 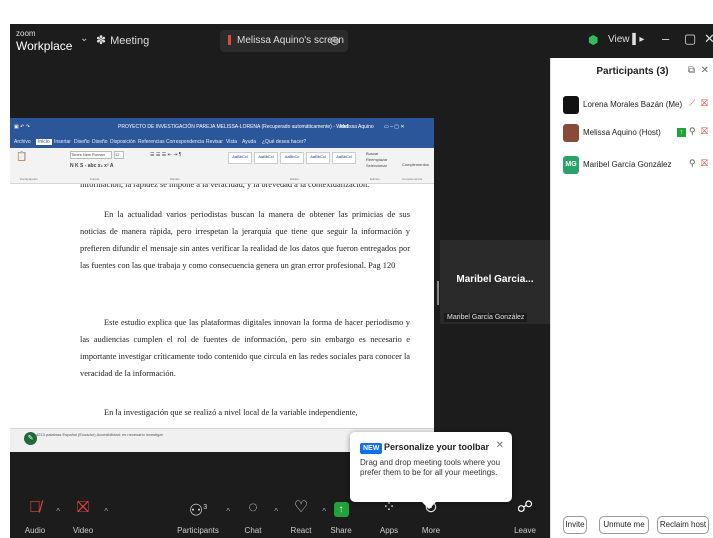 I want to click on participant-row: Lorena Morales Bazán (Me) ⟋ ⛝, so click(x=637, y=106).